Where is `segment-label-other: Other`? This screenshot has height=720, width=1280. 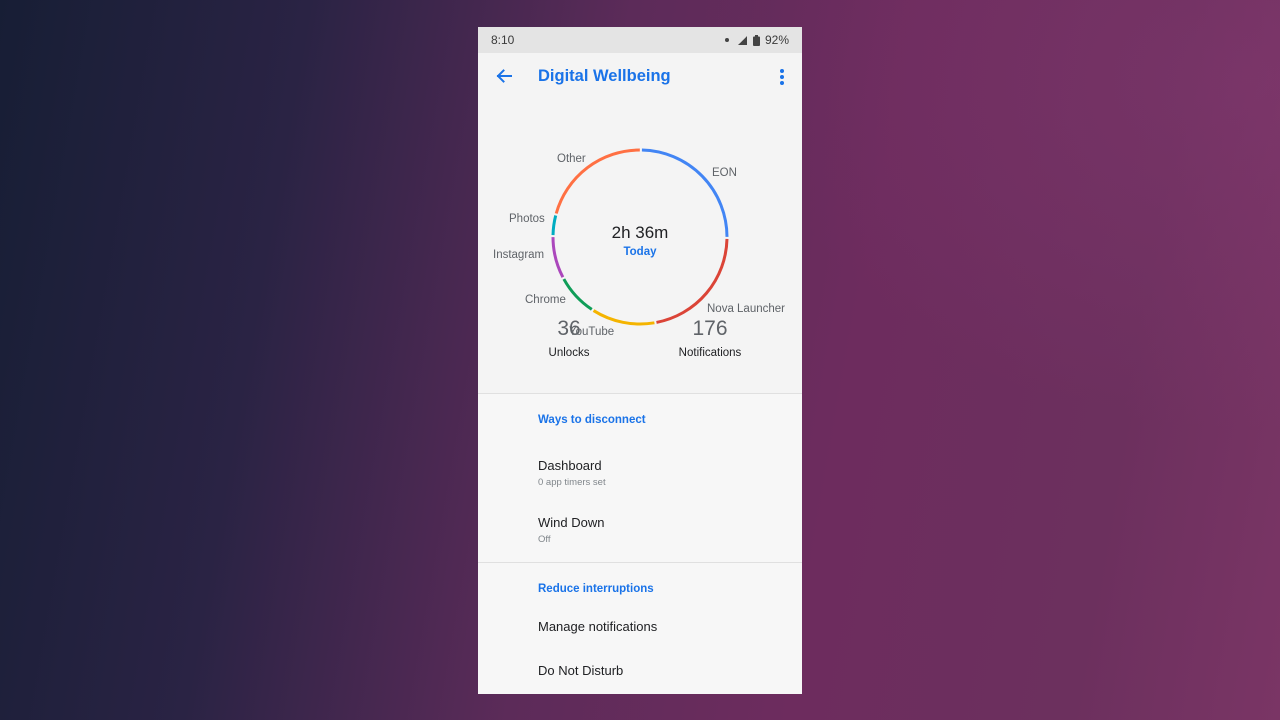
segment-label-other: Other is located at coordinates (571, 159).